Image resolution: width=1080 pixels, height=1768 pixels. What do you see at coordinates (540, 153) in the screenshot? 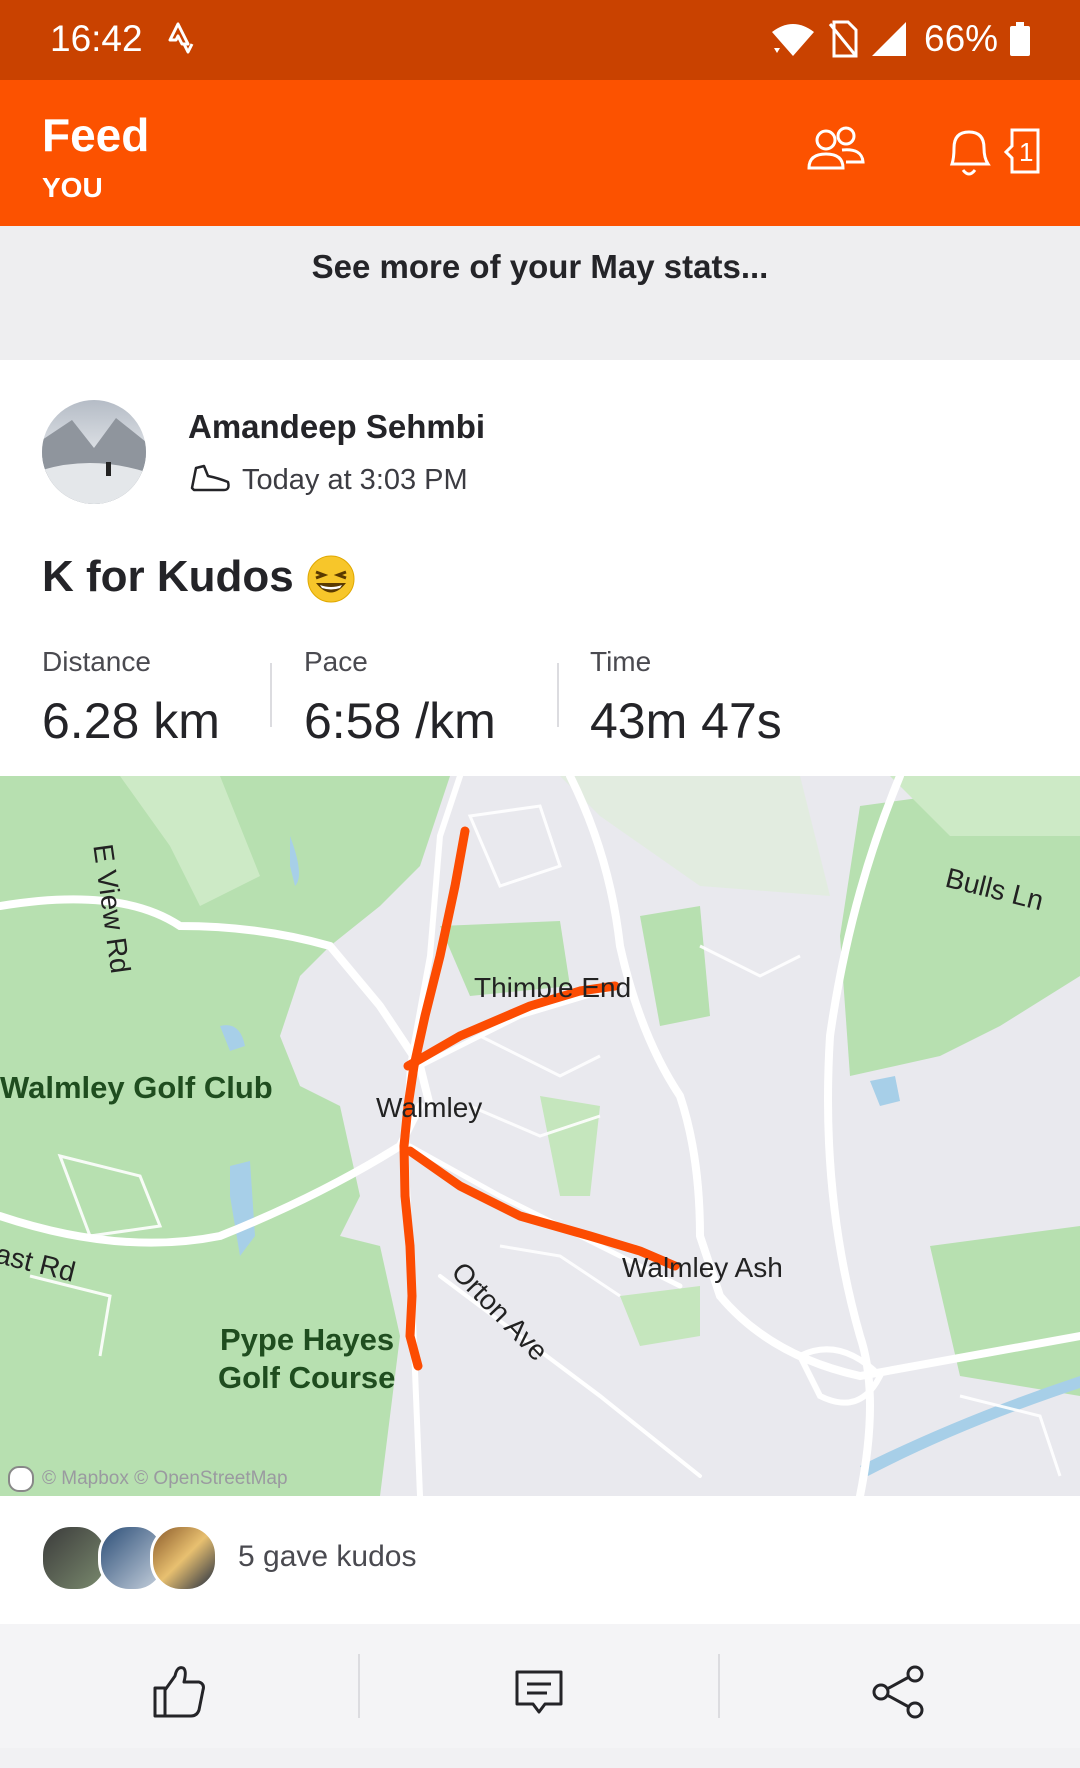
I see `app-bar: Feed YOU 1` at bounding box center [540, 153].